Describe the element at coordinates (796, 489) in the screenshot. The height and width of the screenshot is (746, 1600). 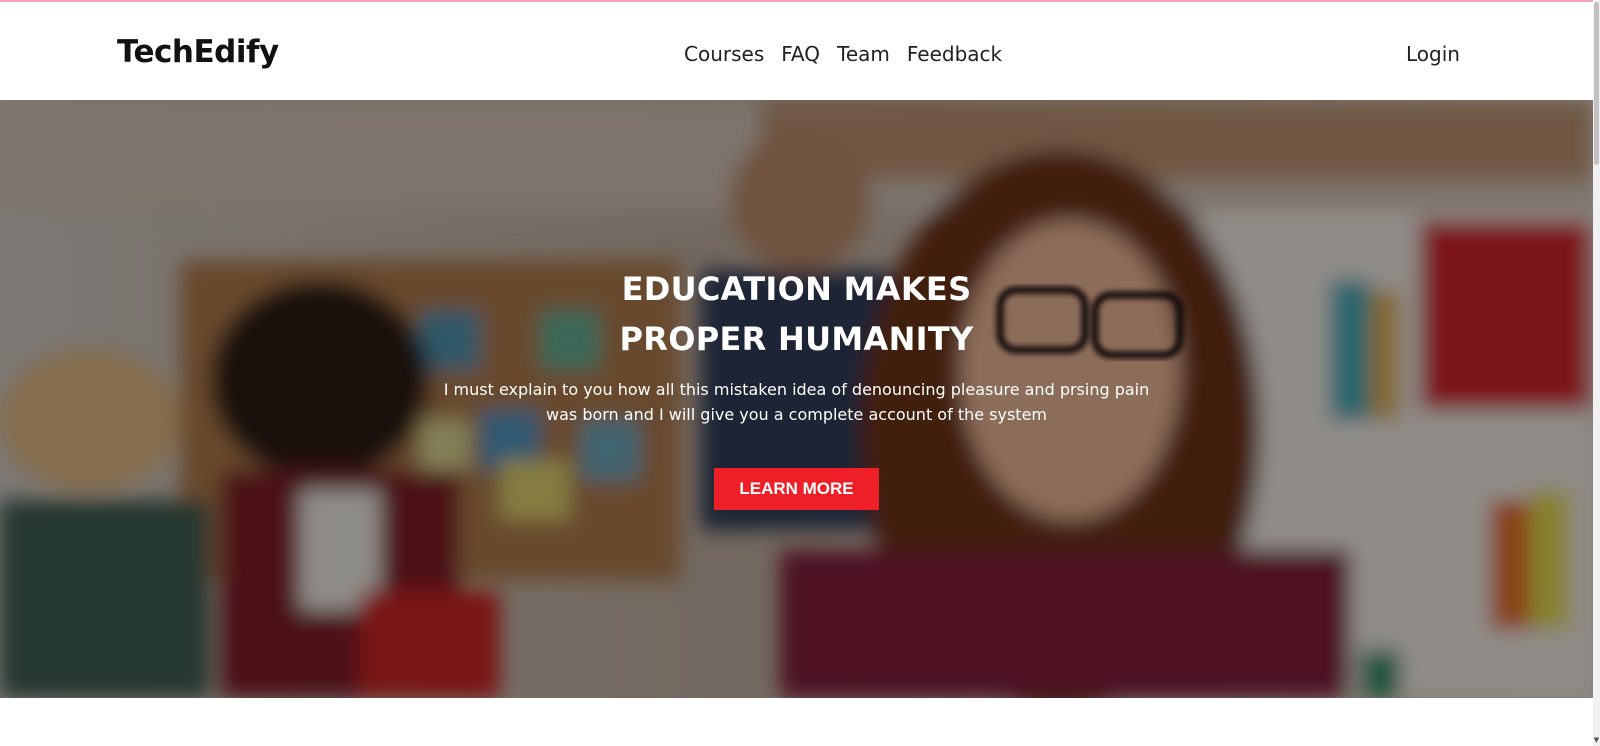
I see `learn-more-button: LEARN MORE` at that location.